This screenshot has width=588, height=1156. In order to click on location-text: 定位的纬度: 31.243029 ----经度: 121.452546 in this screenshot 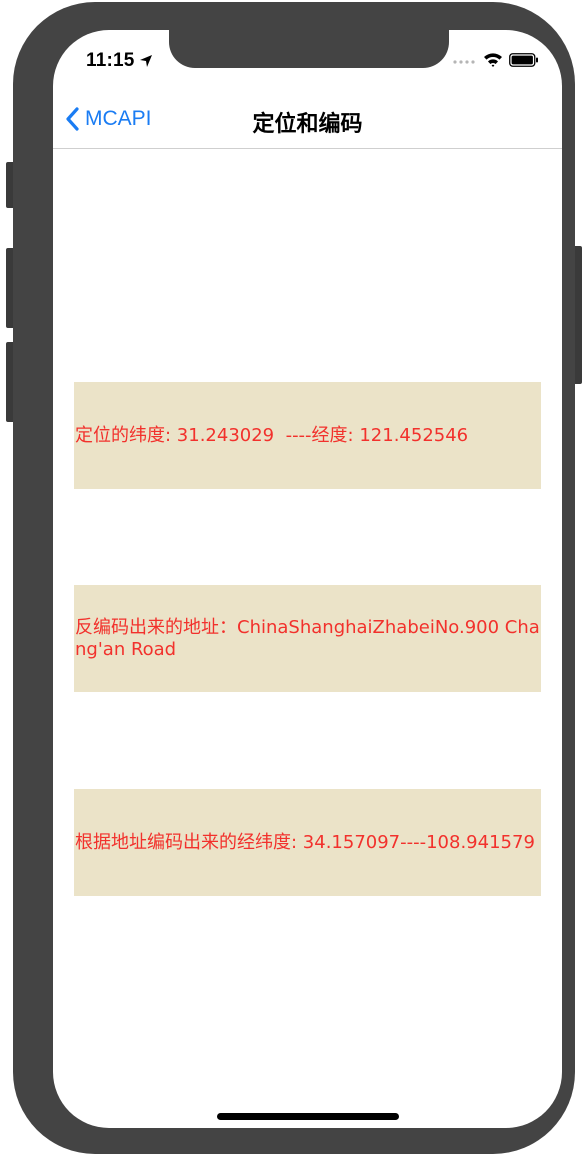, I will do `click(272, 435)`.